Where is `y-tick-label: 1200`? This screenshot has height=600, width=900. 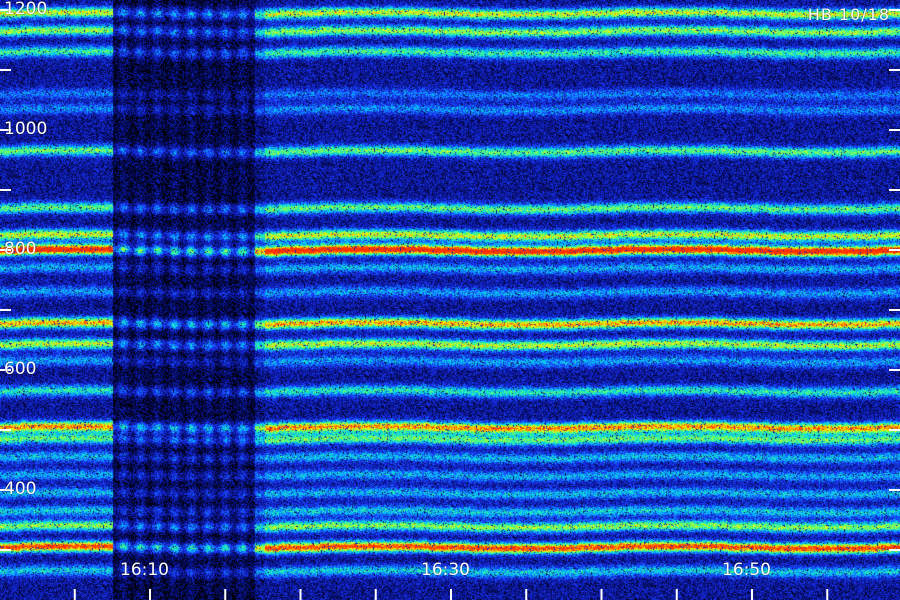 y-tick-label: 1200 is located at coordinates (26, 9).